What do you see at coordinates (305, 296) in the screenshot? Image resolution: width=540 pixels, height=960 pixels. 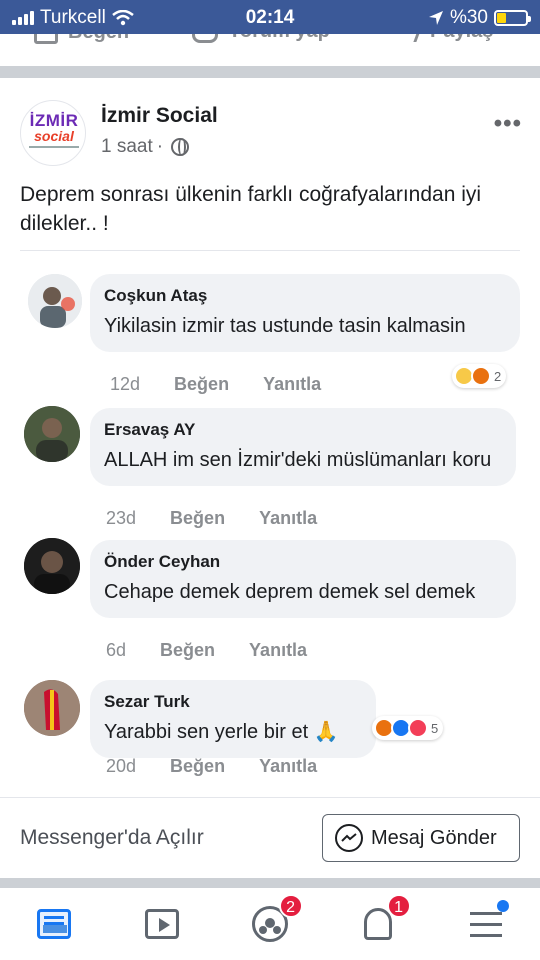 I see `comment-author: Coşkun Ataş` at bounding box center [305, 296].